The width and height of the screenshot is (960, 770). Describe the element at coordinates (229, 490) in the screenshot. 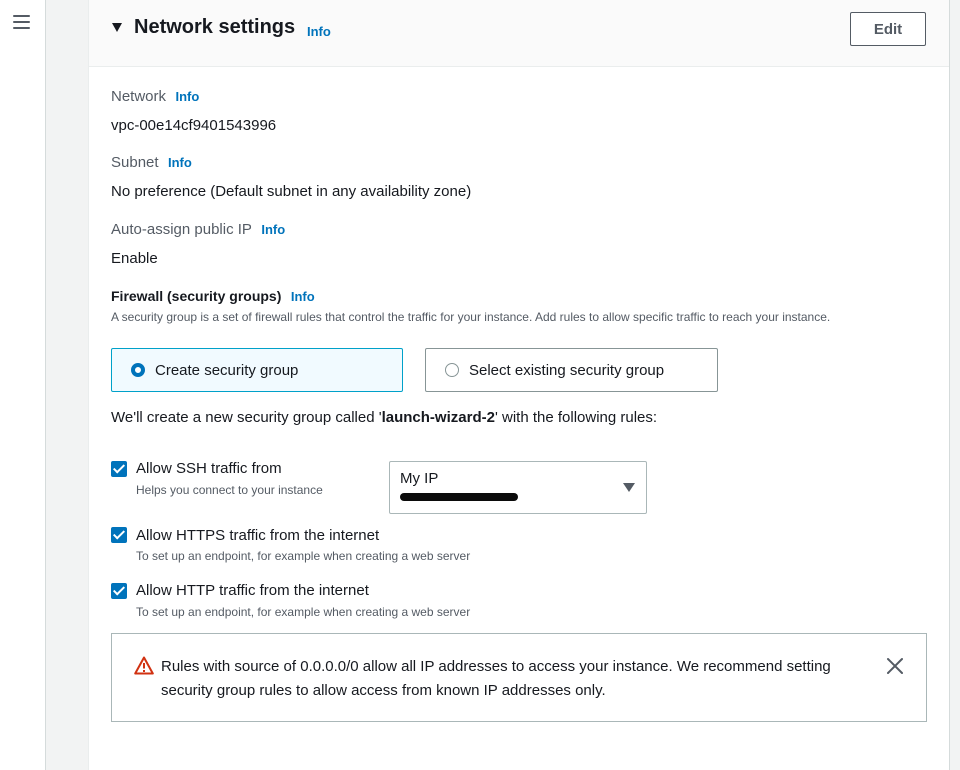

I see `ssh-rule-description: Helps you connect to your instance` at that location.